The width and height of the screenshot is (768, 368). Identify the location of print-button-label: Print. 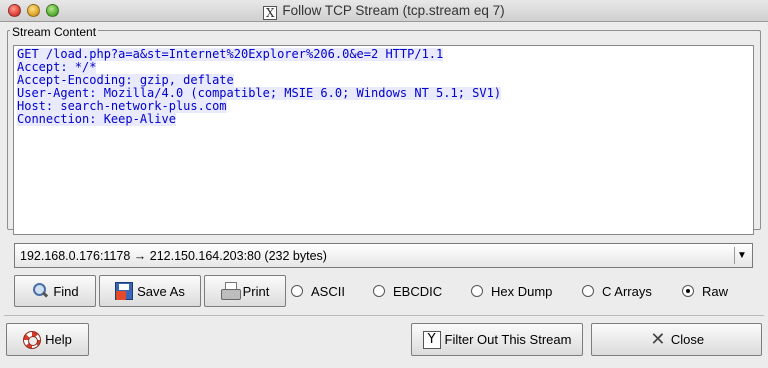
(256, 291).